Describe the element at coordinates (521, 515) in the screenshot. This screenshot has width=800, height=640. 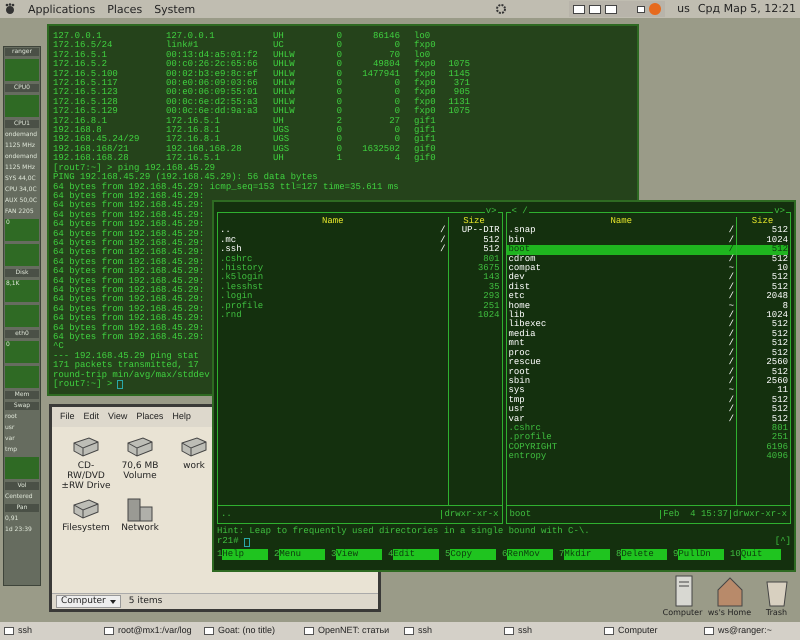
I see `status-name: boot` at that location.